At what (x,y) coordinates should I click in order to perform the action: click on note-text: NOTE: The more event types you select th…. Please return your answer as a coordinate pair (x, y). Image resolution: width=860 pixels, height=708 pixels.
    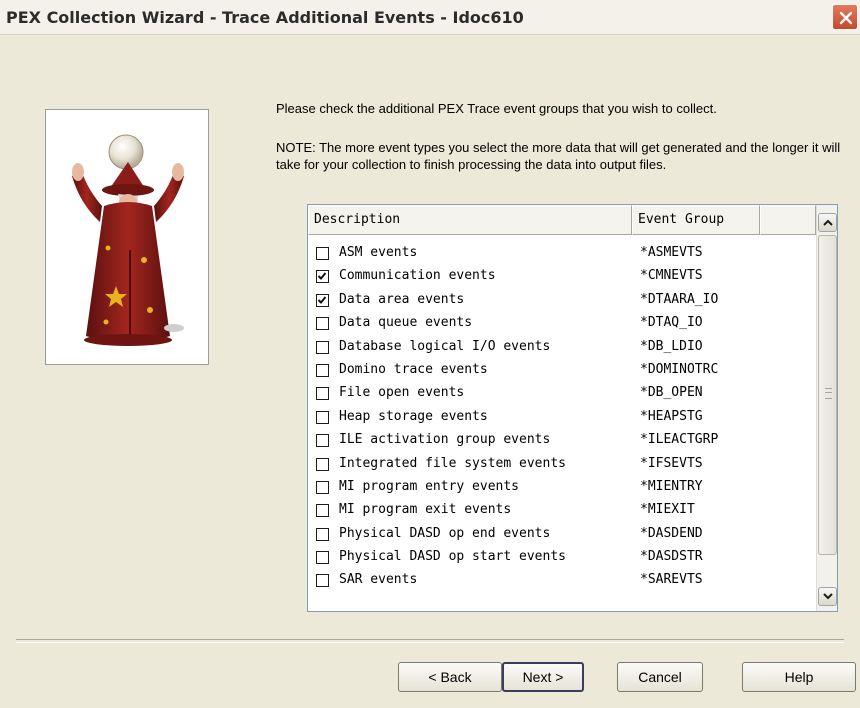
    Looking at the image, I should click on (558, 156).